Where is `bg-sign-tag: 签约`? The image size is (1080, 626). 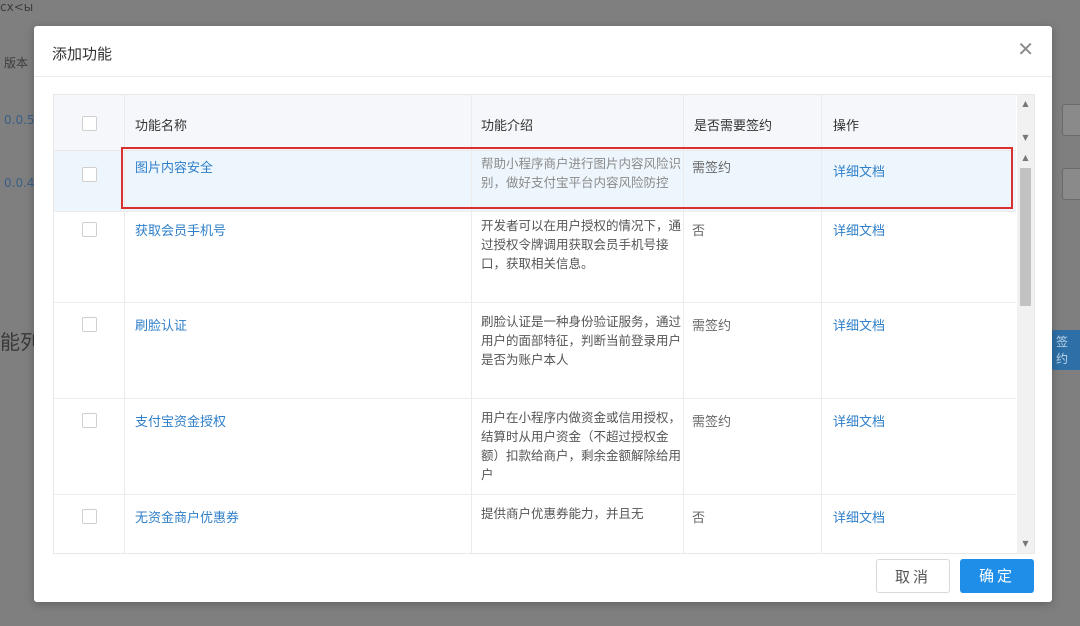 bg-sign-tag: 签约 is located at coordinates (1066, 350).